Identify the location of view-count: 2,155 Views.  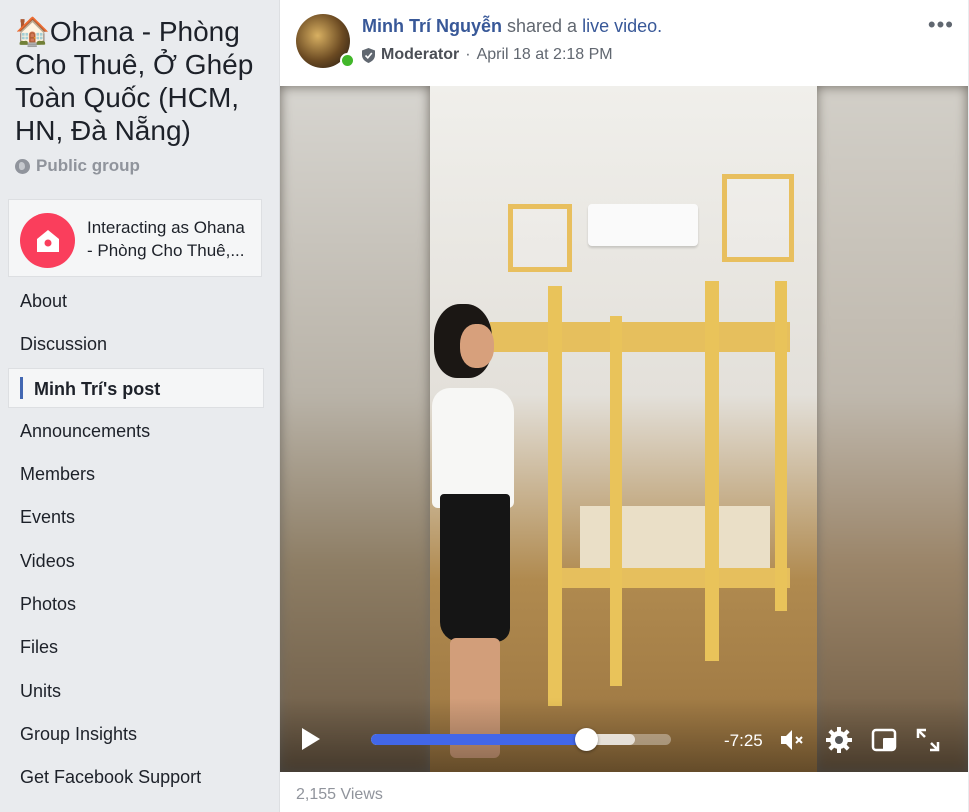
(339, 794).